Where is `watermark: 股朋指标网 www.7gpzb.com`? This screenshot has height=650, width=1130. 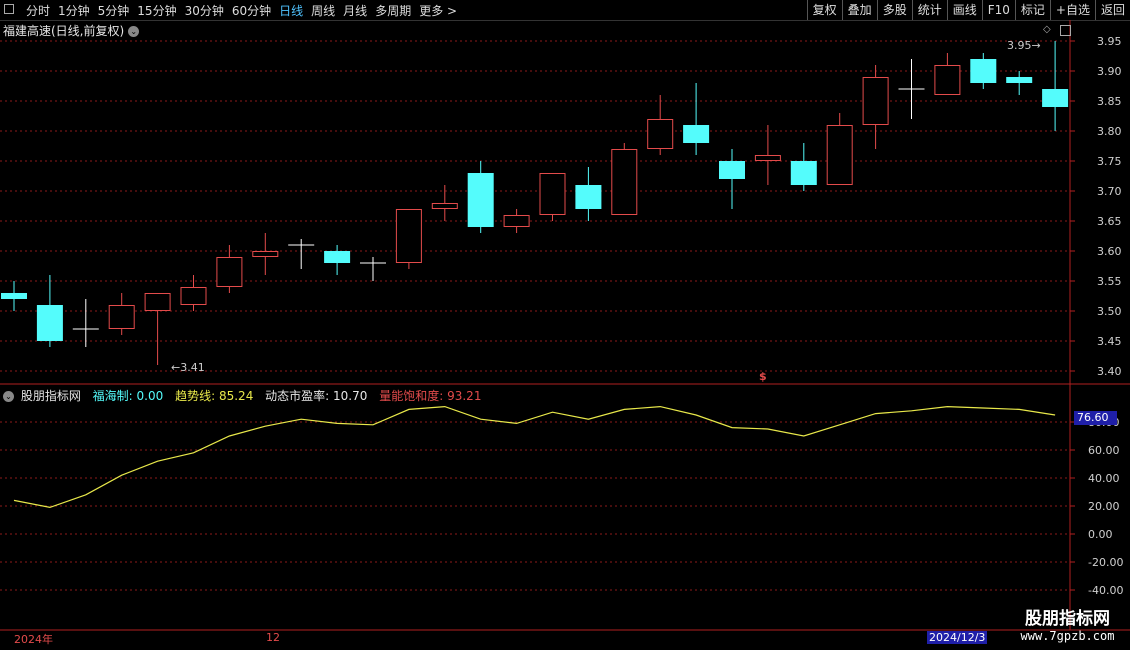
watermark: 股朋指标网 www.7gpzb.com is located at coordinates (1067, 623).